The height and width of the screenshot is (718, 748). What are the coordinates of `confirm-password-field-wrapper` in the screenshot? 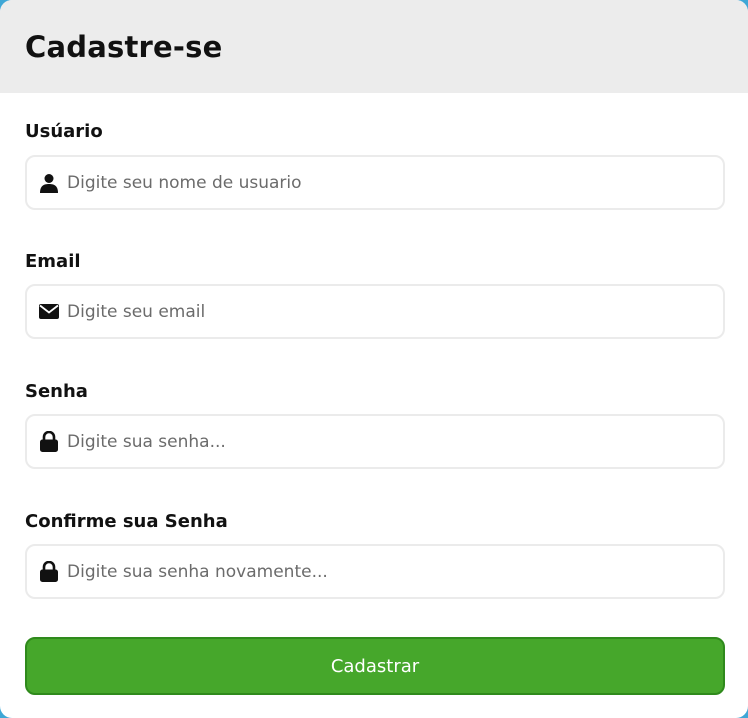 It's located at (375, 571).